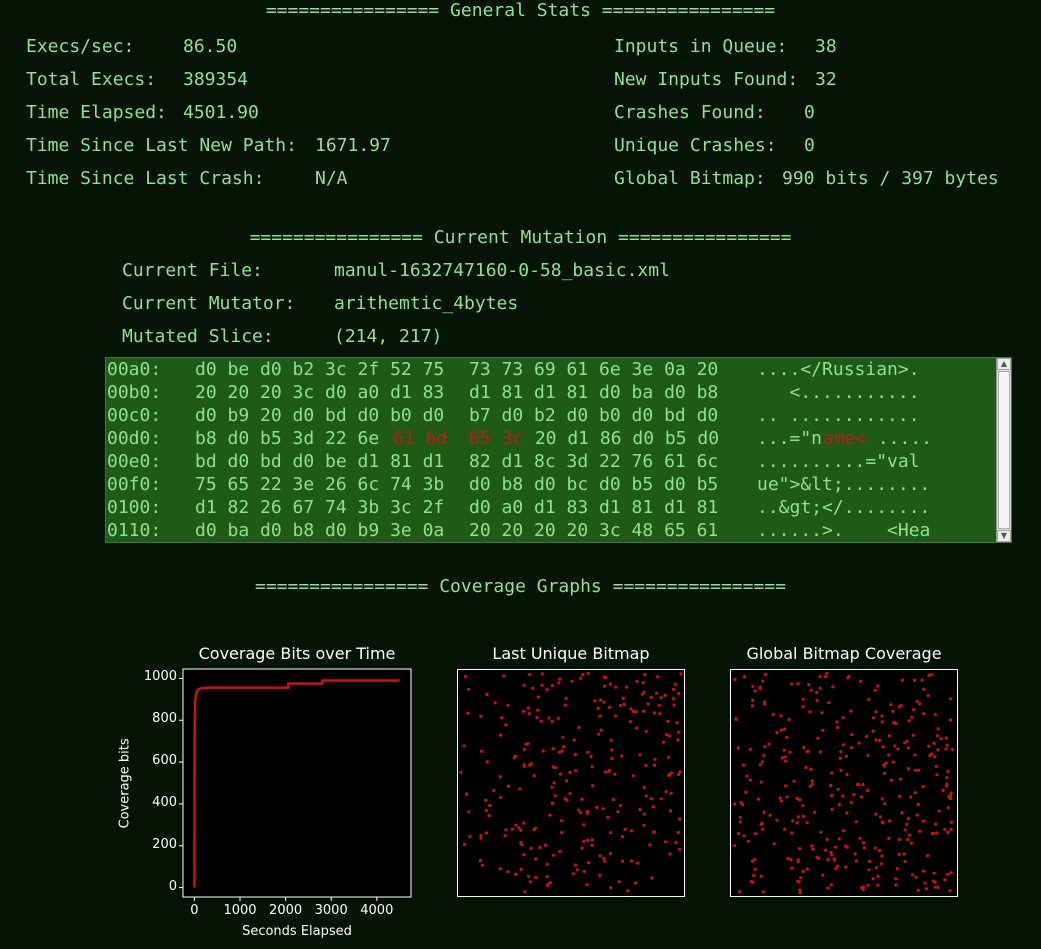  I want to click on last-unique-bitmap-plot, so click(571, 783).